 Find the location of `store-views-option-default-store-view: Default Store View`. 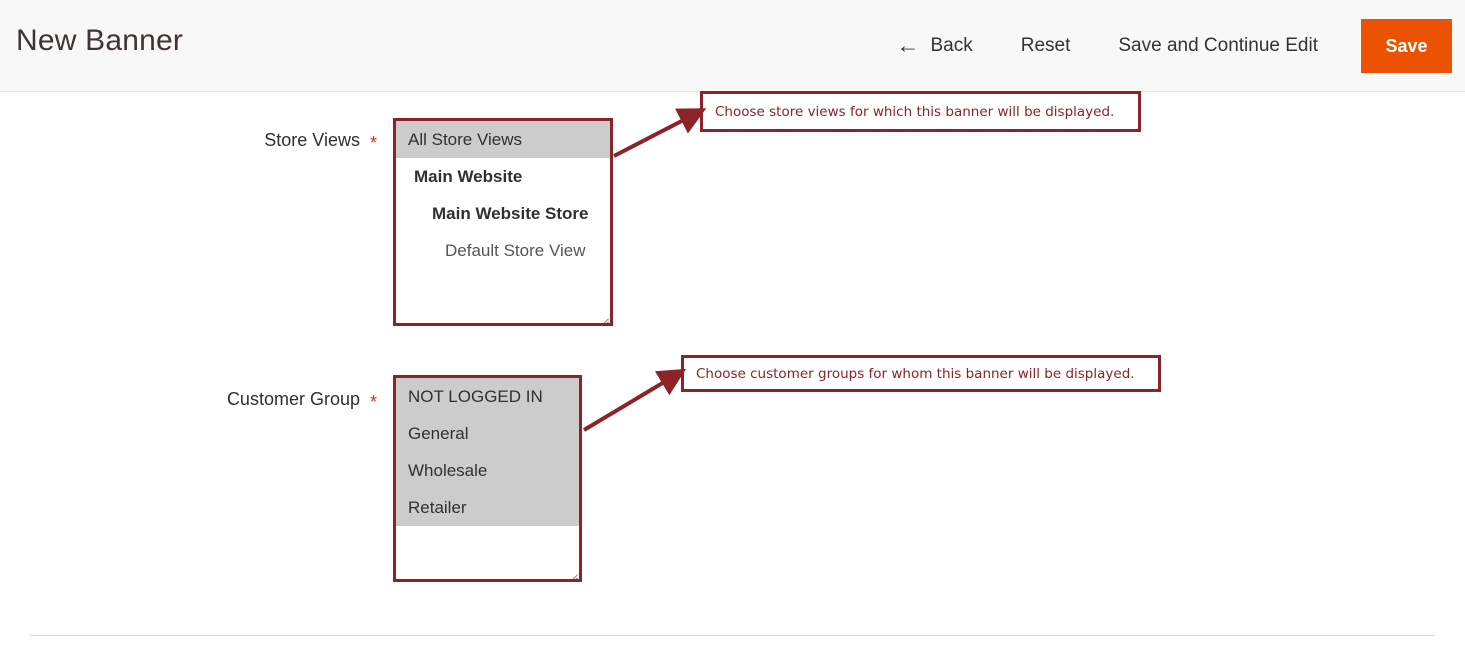

store-views-option-default-store-view: Default Store View is located at coordinates (503, 250).